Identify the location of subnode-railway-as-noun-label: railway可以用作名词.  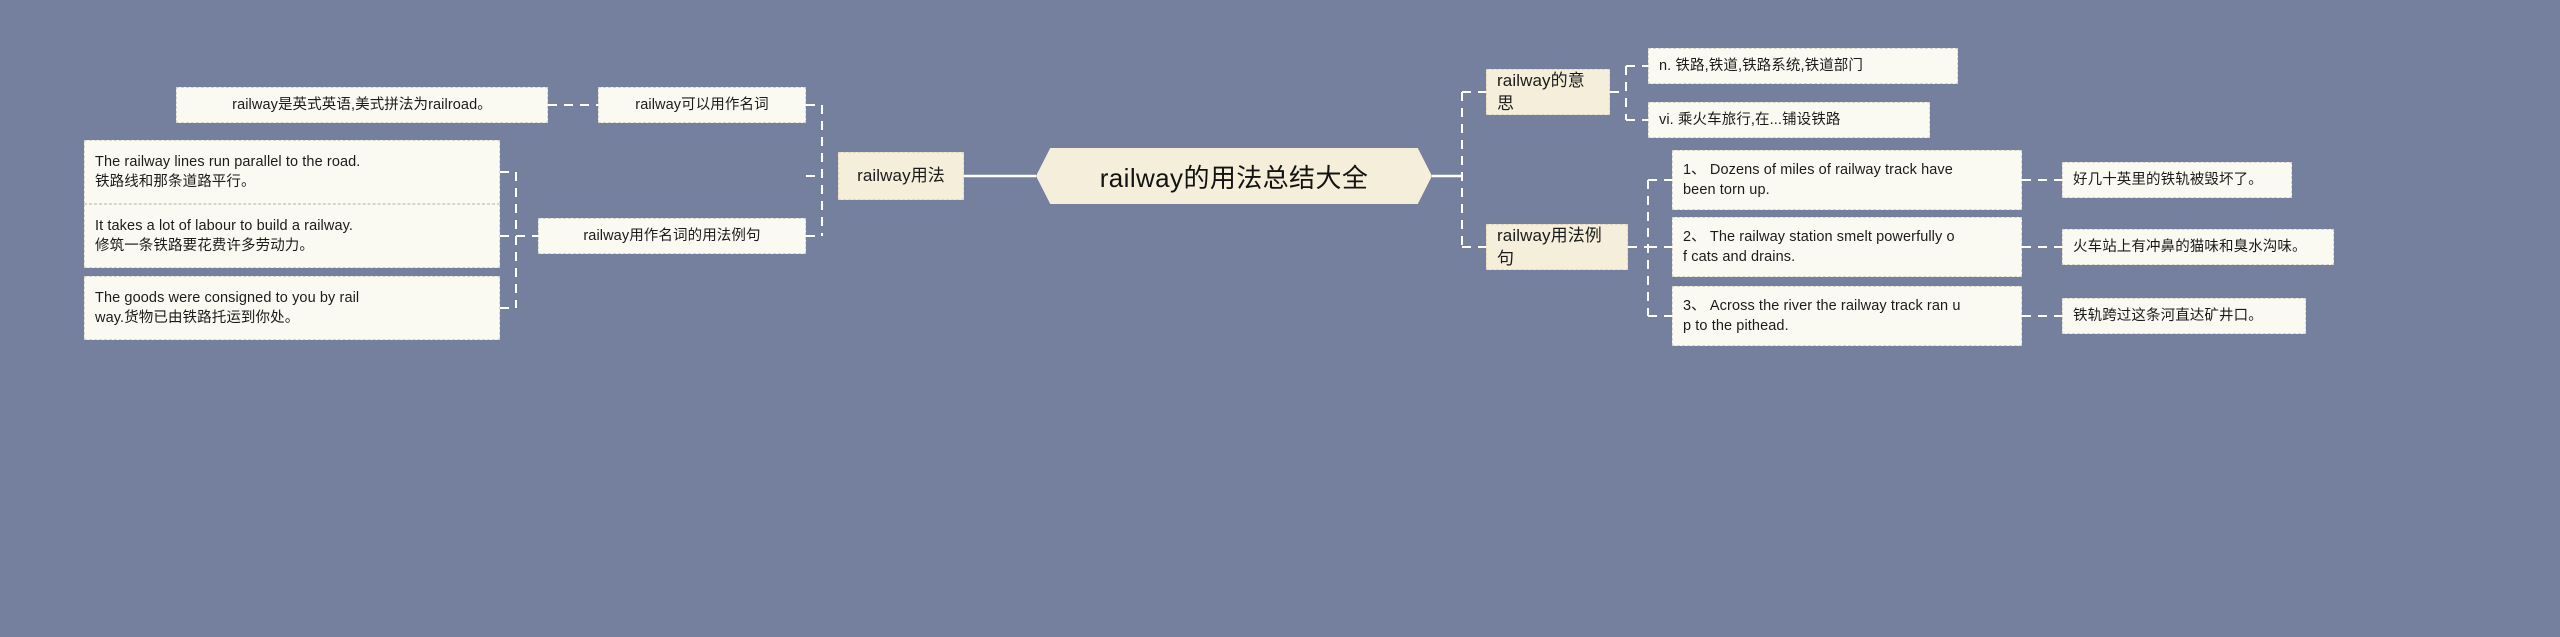
(702, 105).